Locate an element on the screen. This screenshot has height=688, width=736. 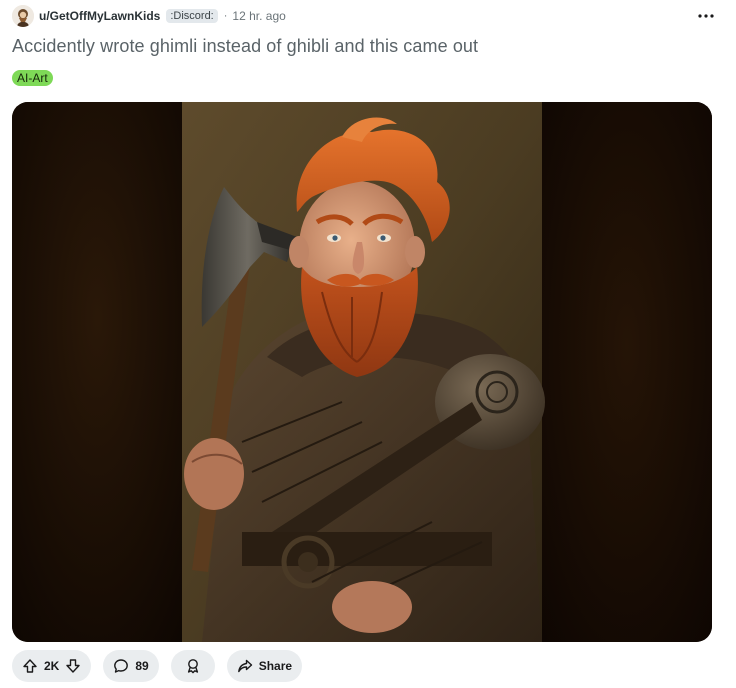
upvote-button is located at coordinates (30, 666).